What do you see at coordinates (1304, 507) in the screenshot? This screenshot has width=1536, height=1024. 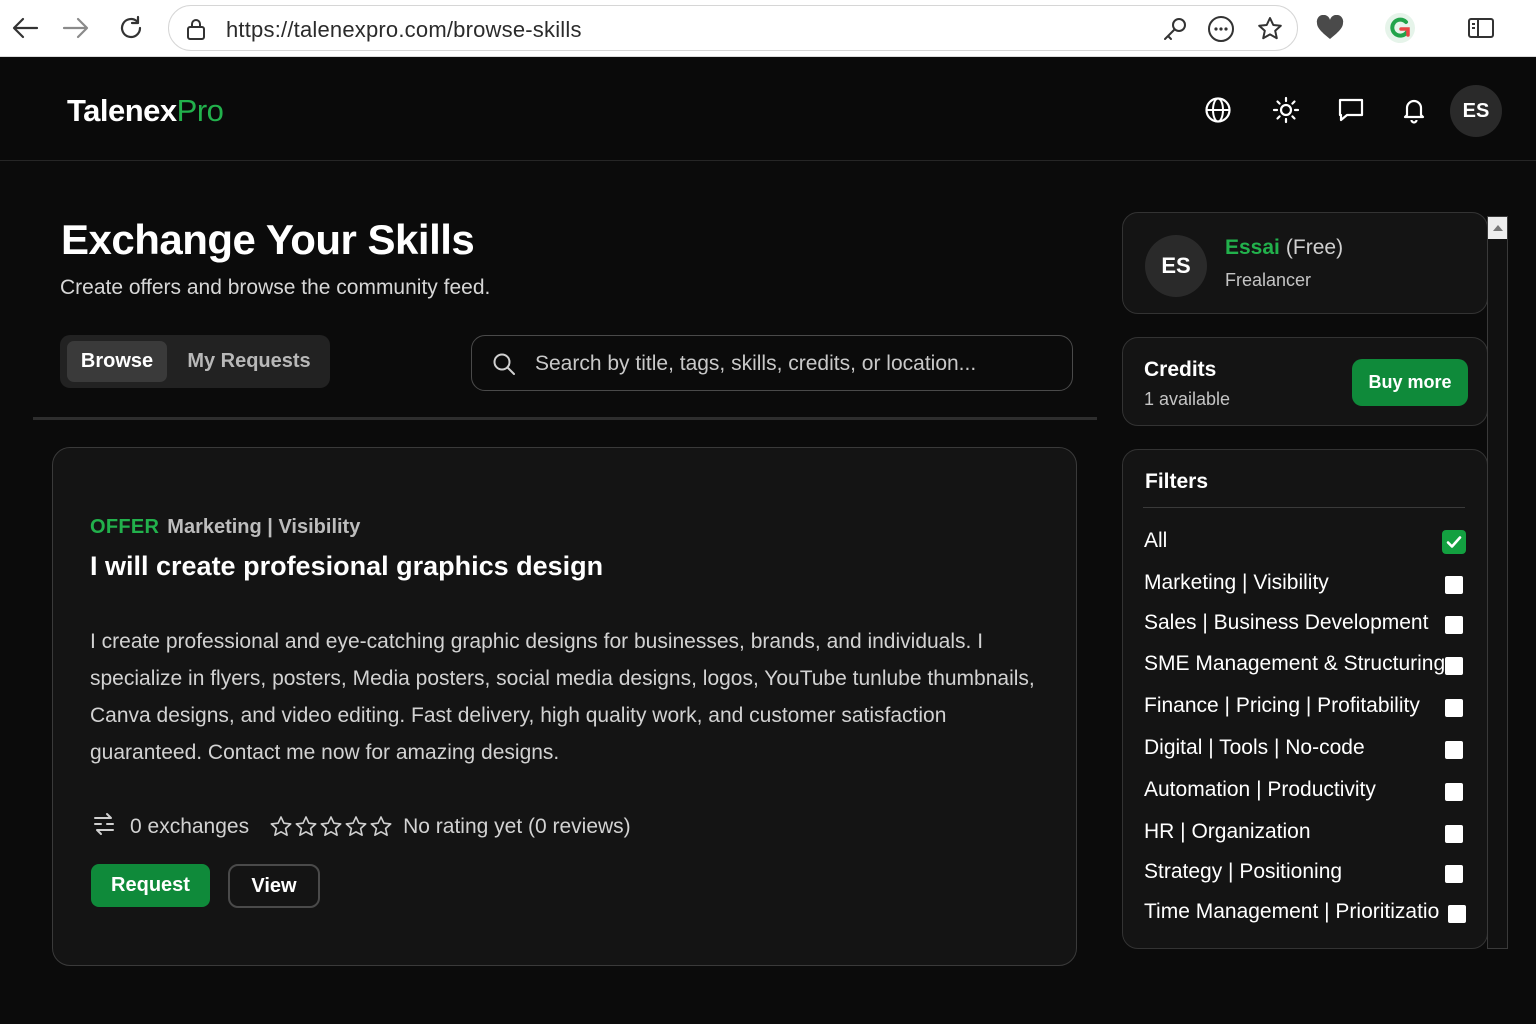 I see `filters-divider` at bounding box center [1304, 507].